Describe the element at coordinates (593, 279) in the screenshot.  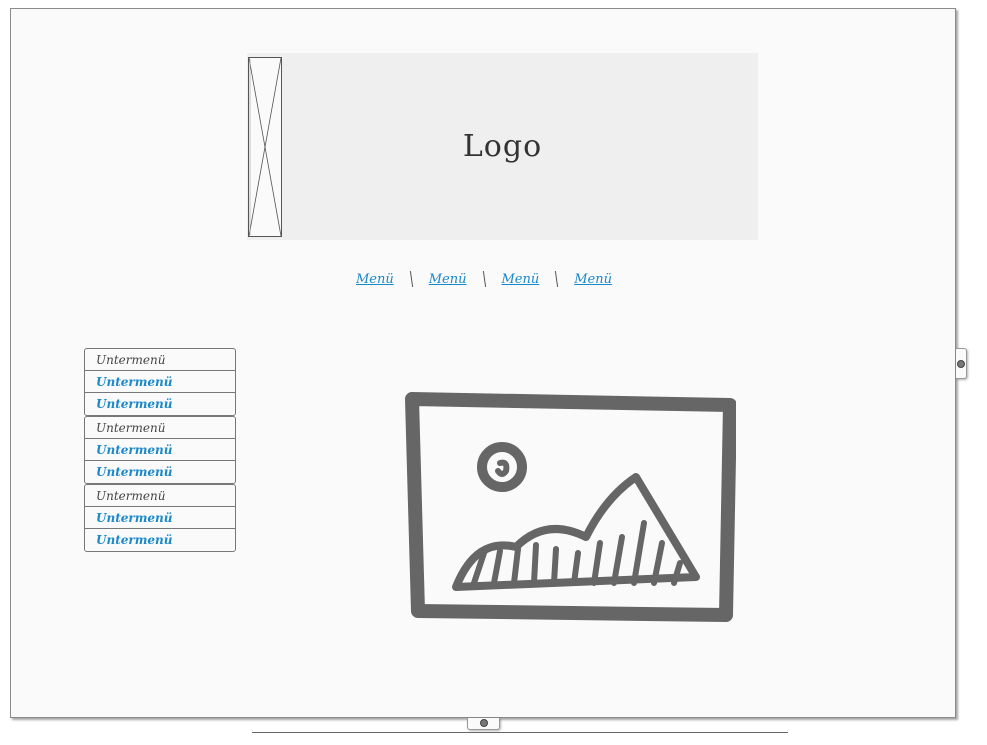
I see `menu-link-4: Menü` at that location.